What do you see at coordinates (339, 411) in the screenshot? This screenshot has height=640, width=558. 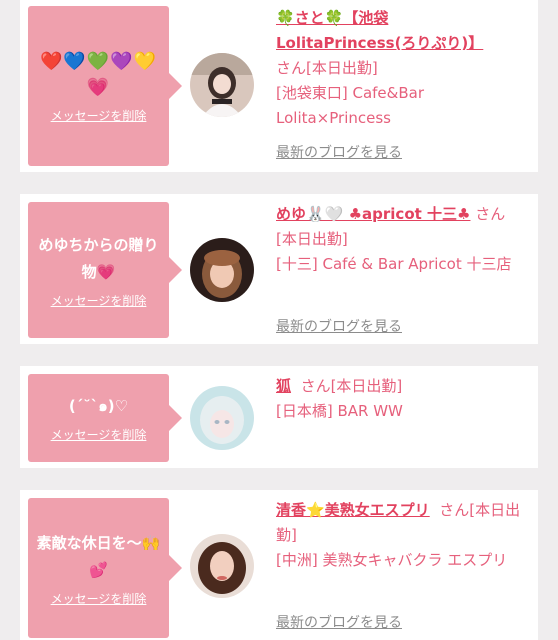 I see `shop-name: [日本橋] BAR WW` at bounding box center [339, 411].